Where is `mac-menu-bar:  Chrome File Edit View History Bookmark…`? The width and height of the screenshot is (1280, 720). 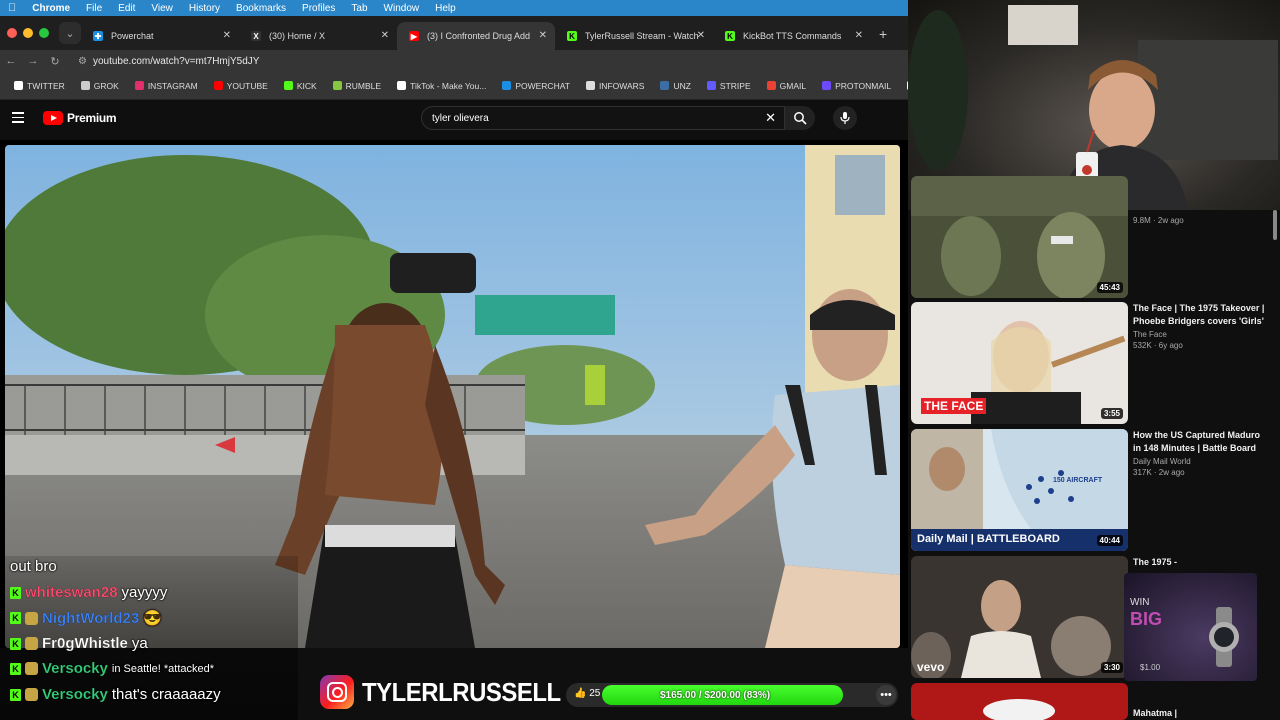
mac-menu-bar:  Chrome File Edit View History Bookmark… is located at coordinates (454, 8).